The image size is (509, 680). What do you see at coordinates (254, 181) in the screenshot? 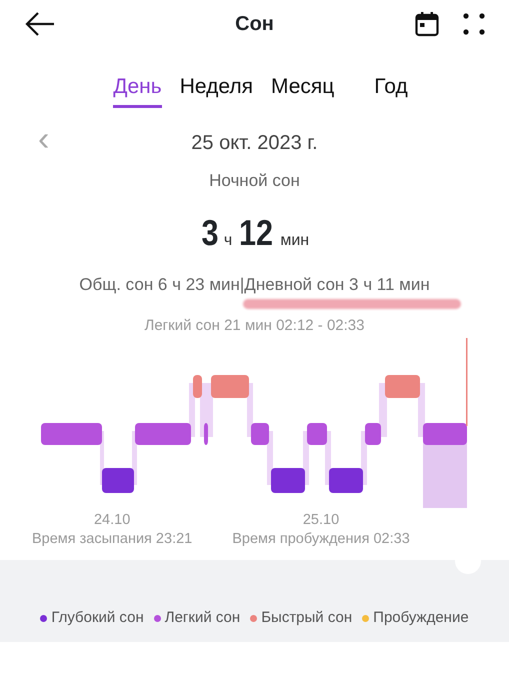
I see `night-sleep-label: Ночной сон` at bounding box center [254, 181].